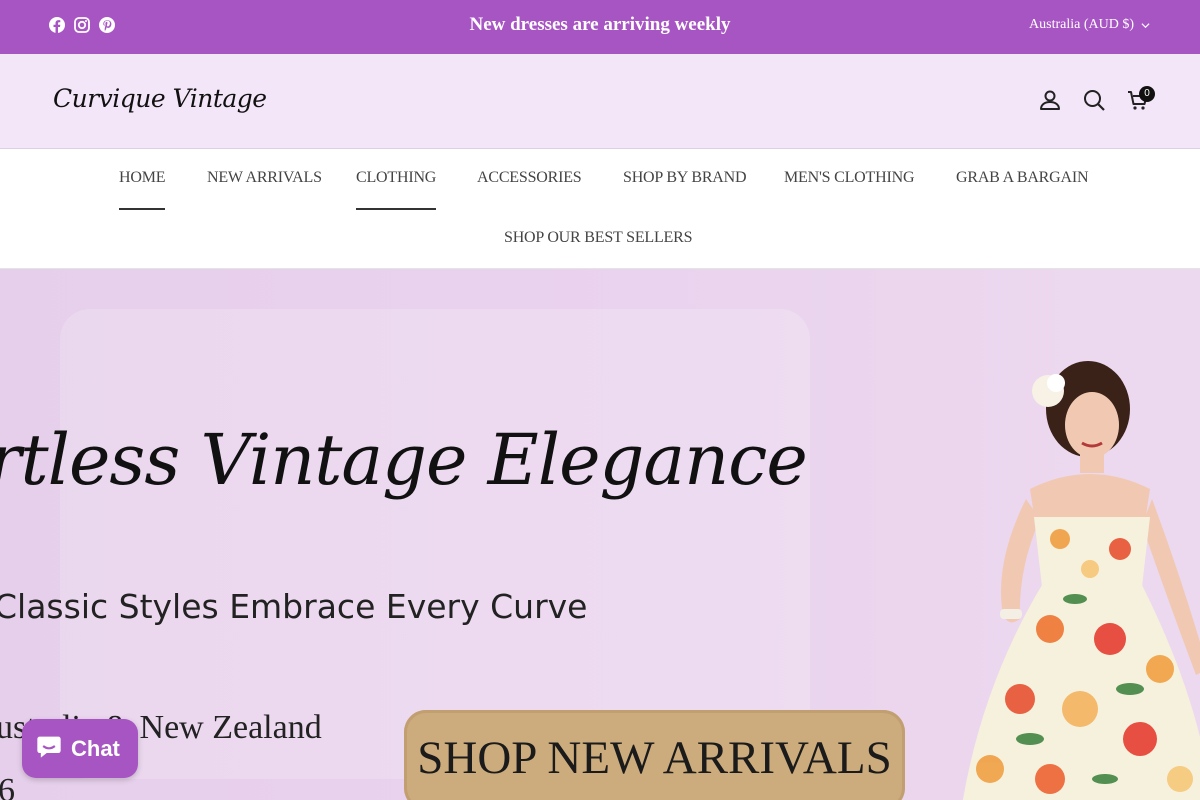 This screenshot has width=1200, height=800. What do you see at coordinates (849, 178) in the screenshot?
I see `nav-item-mens-clothing: MEN'S CLOTHING` at bounding box center [849, 178].